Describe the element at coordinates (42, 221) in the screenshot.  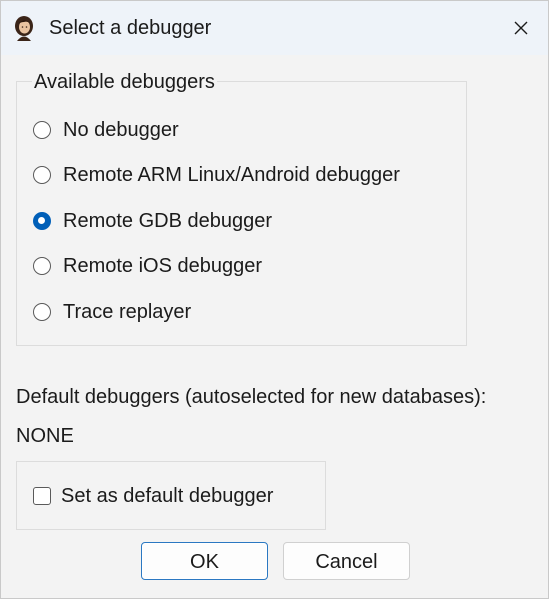
I see `radio-button-selected` at that location.